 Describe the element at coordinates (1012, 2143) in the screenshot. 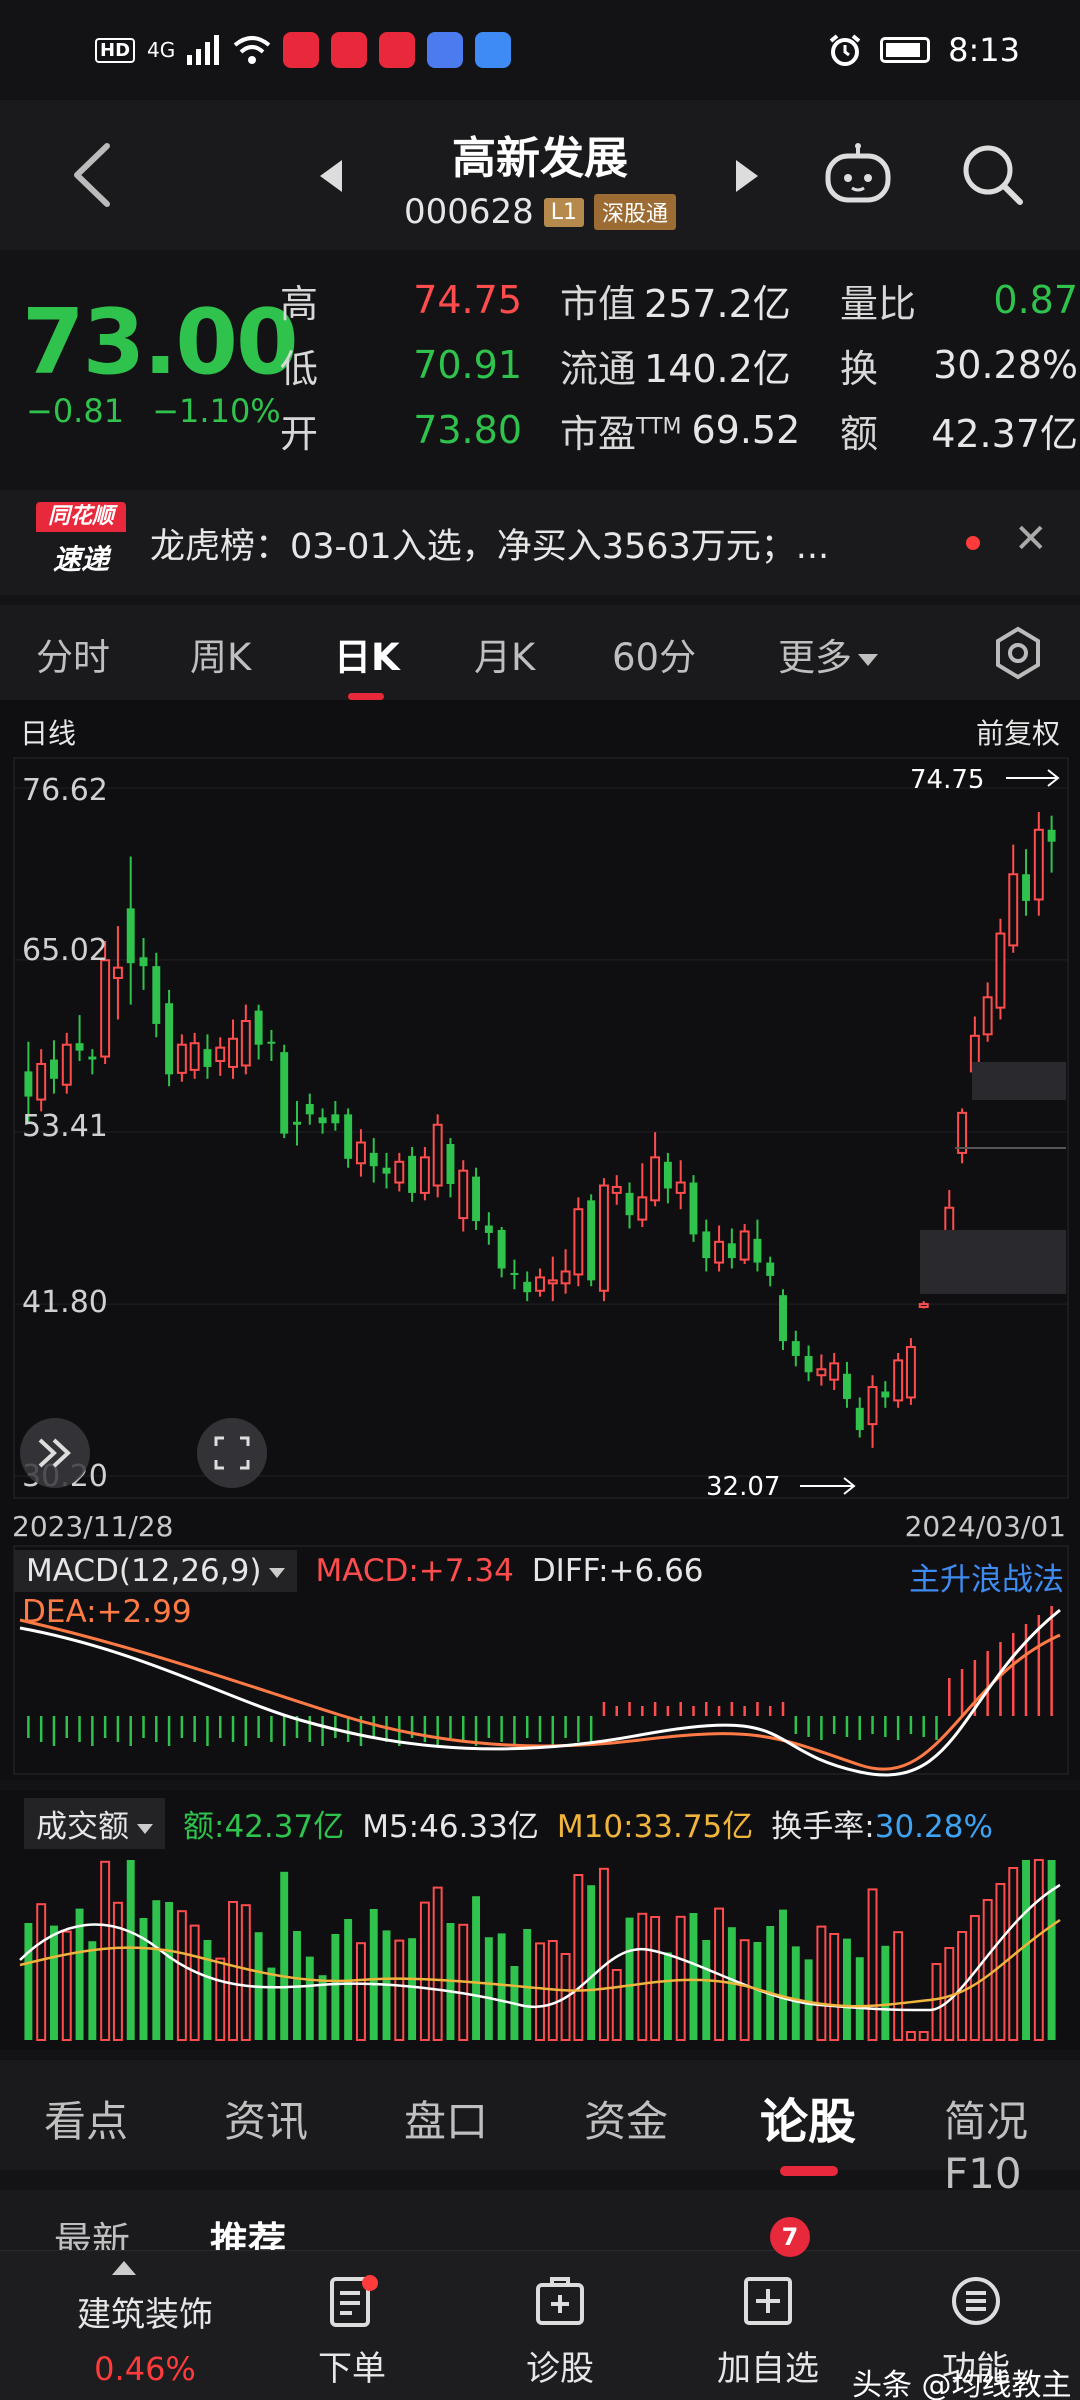

I see `tab-profile: 简况F10` at that location.